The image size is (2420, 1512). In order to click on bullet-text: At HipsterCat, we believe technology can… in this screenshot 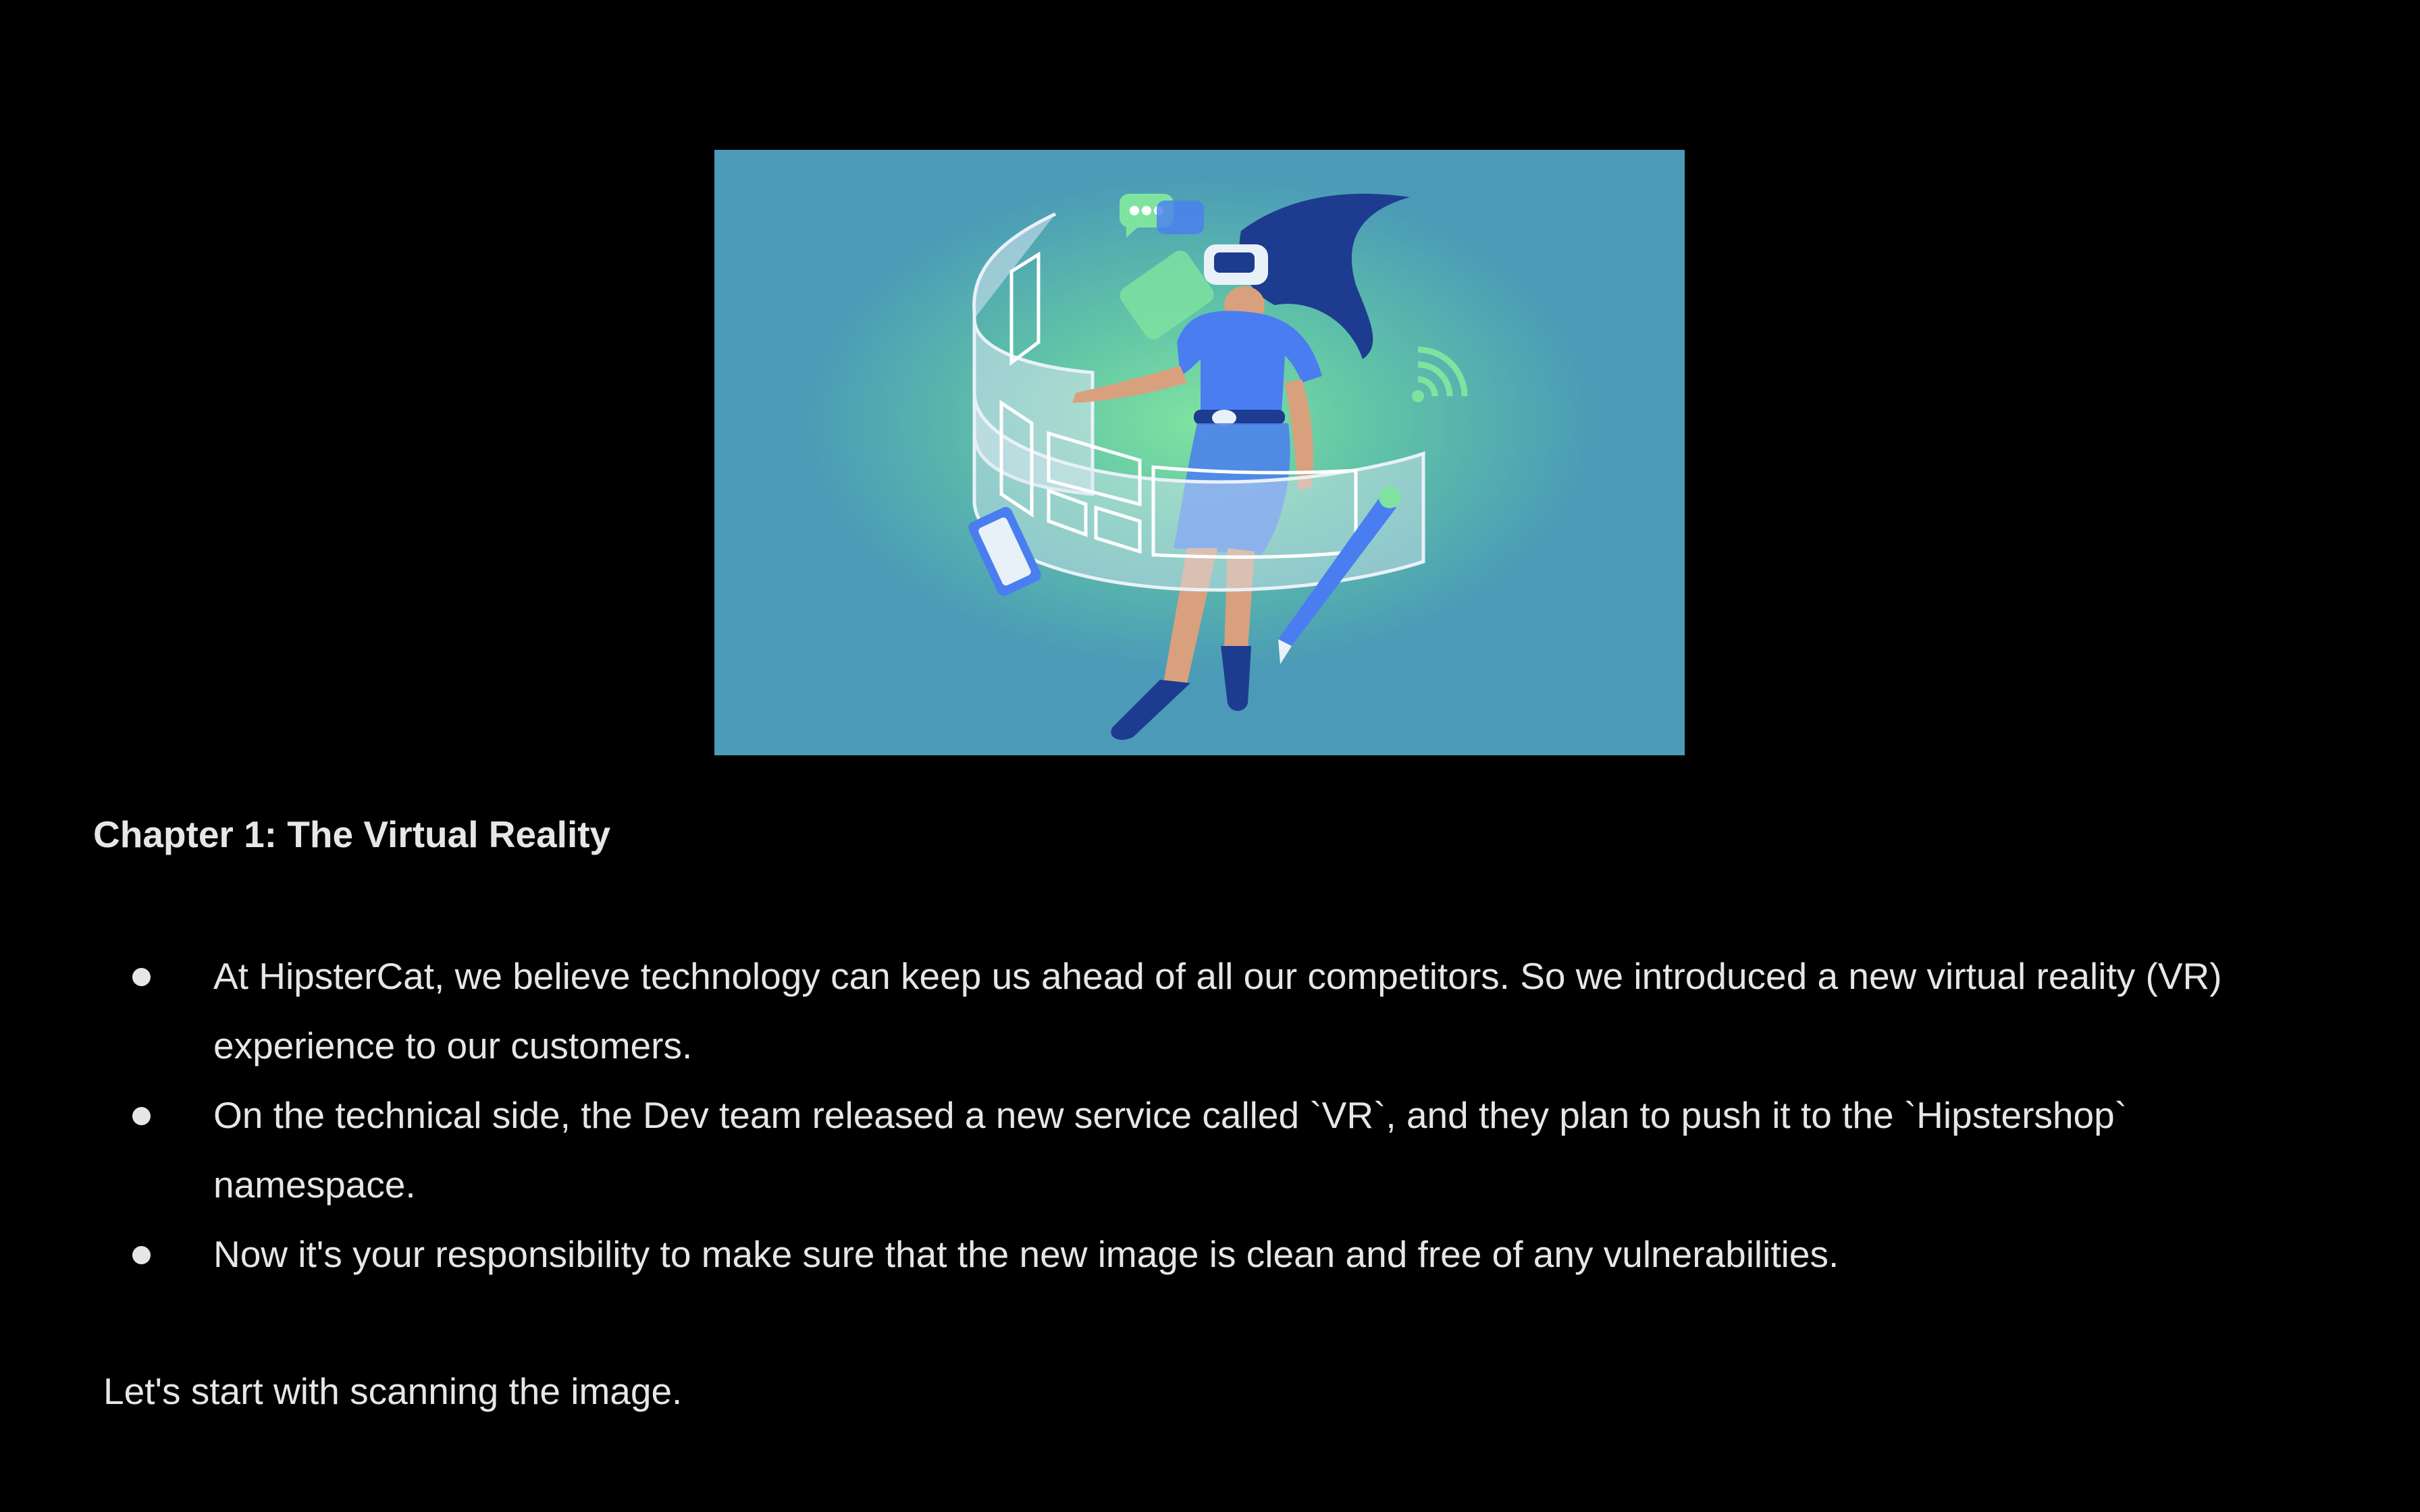, I will do `click(1217, 1010)`.